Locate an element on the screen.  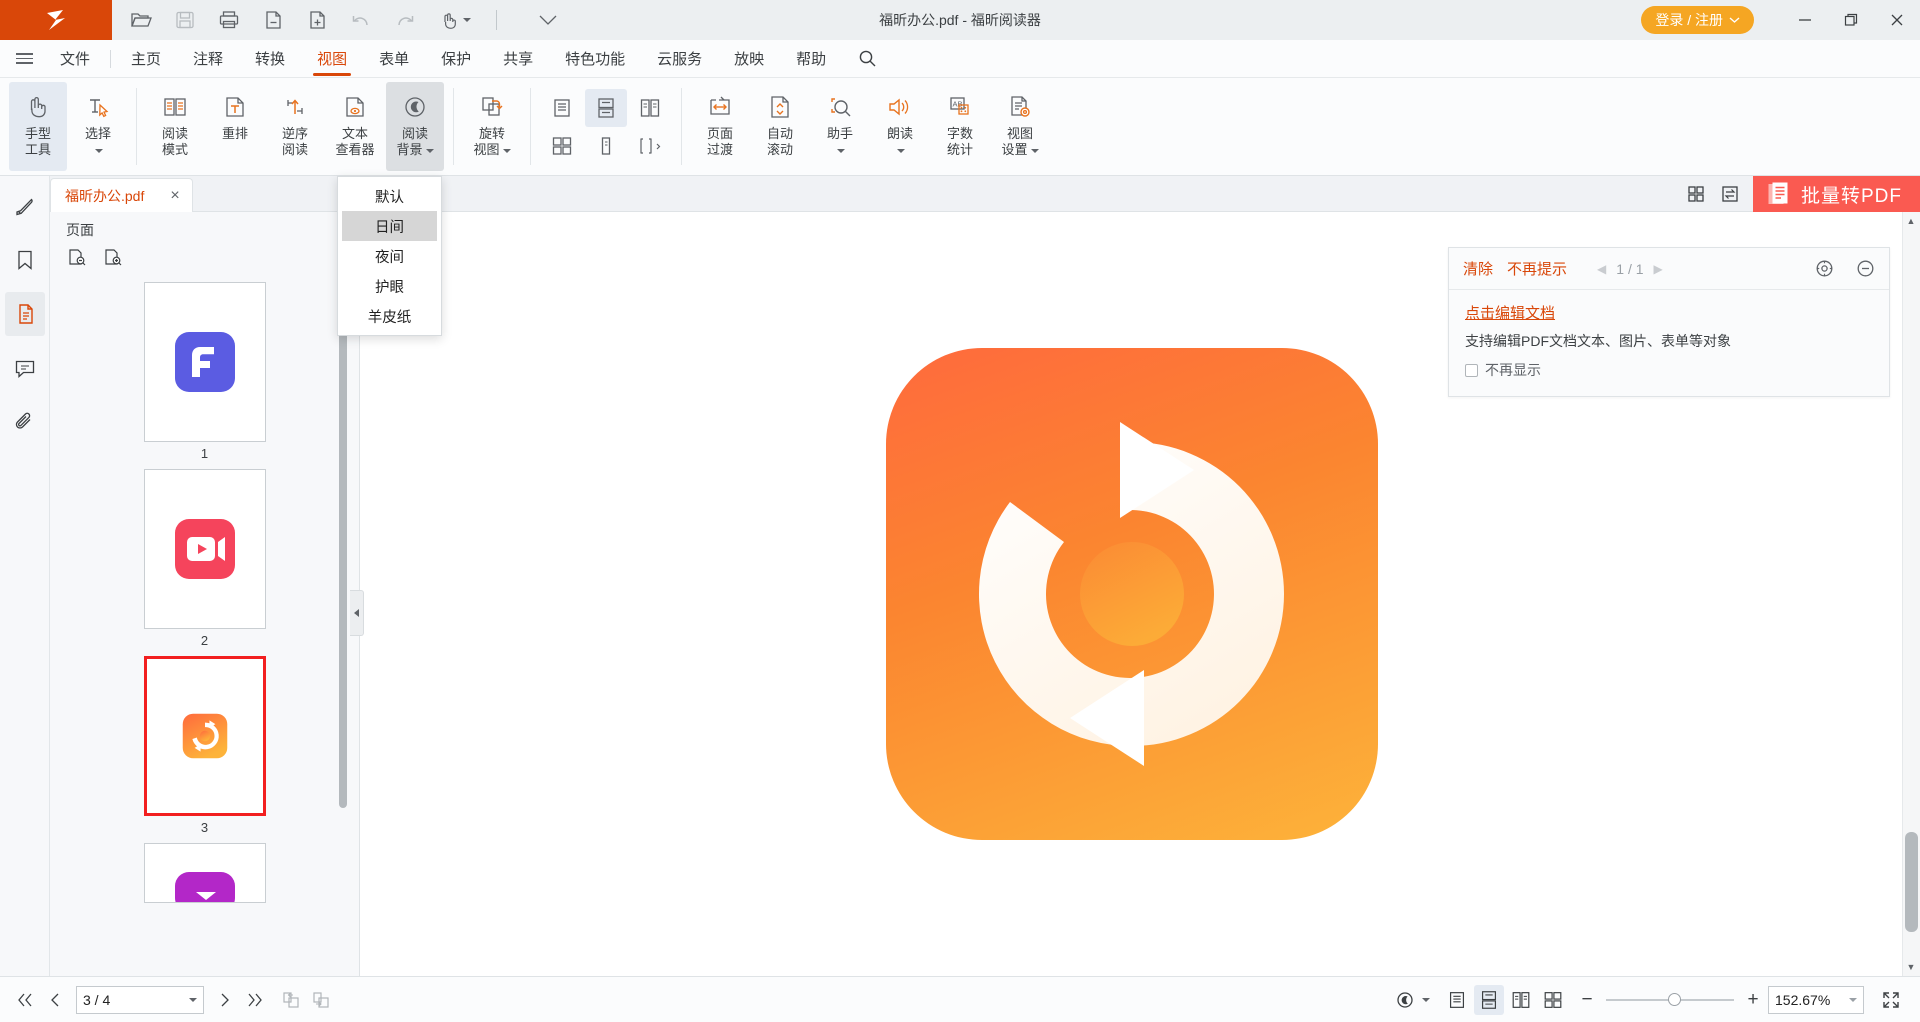
menu-item-help: 帮助 is located at coordinates (811, 59).